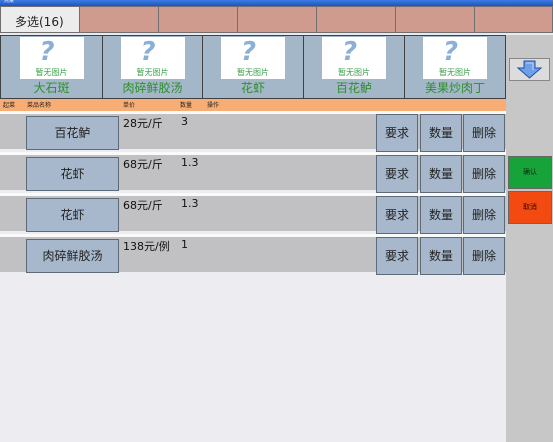 This screenshot has height=442, width=553. I want to click on dish-name: 百花鲈, so click(353, 88).